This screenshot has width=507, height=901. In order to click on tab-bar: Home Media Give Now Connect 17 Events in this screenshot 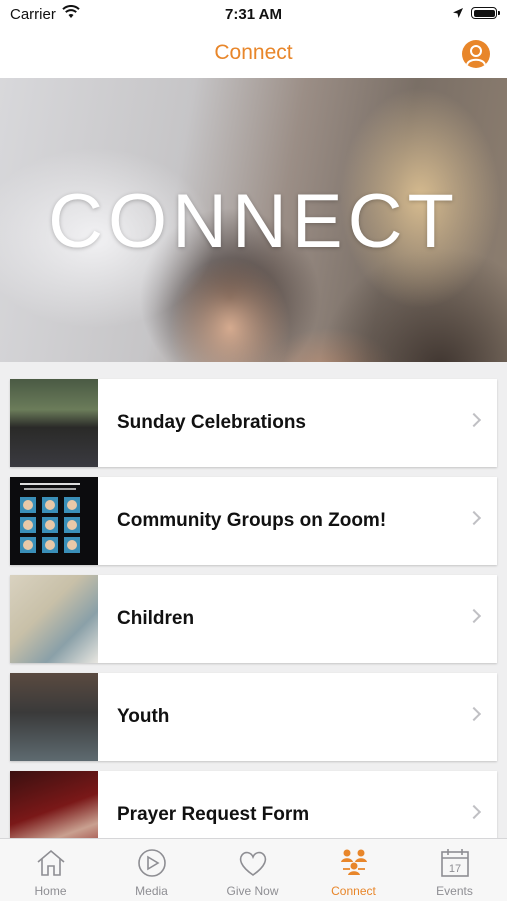, I will do `click(253, 869)`.